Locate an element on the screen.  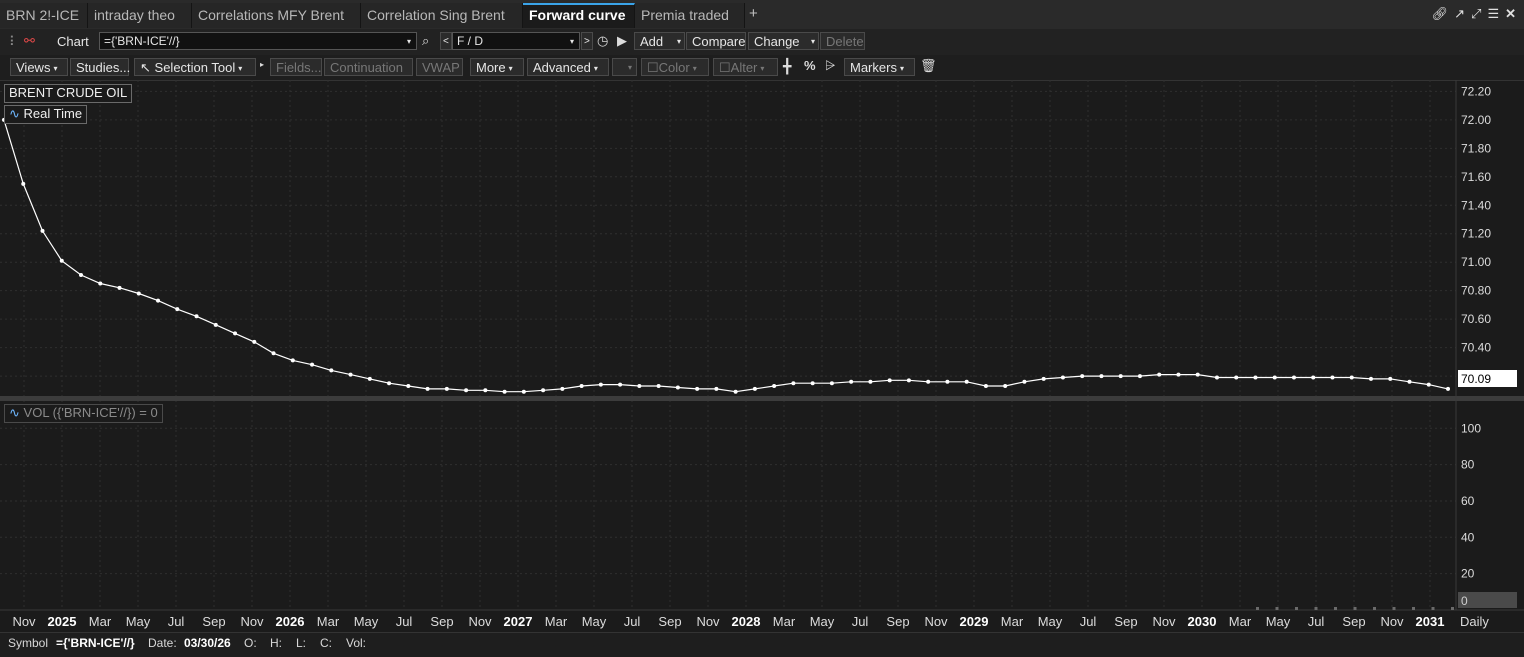
delete-button: Delete is located at coordinates (842, 41).